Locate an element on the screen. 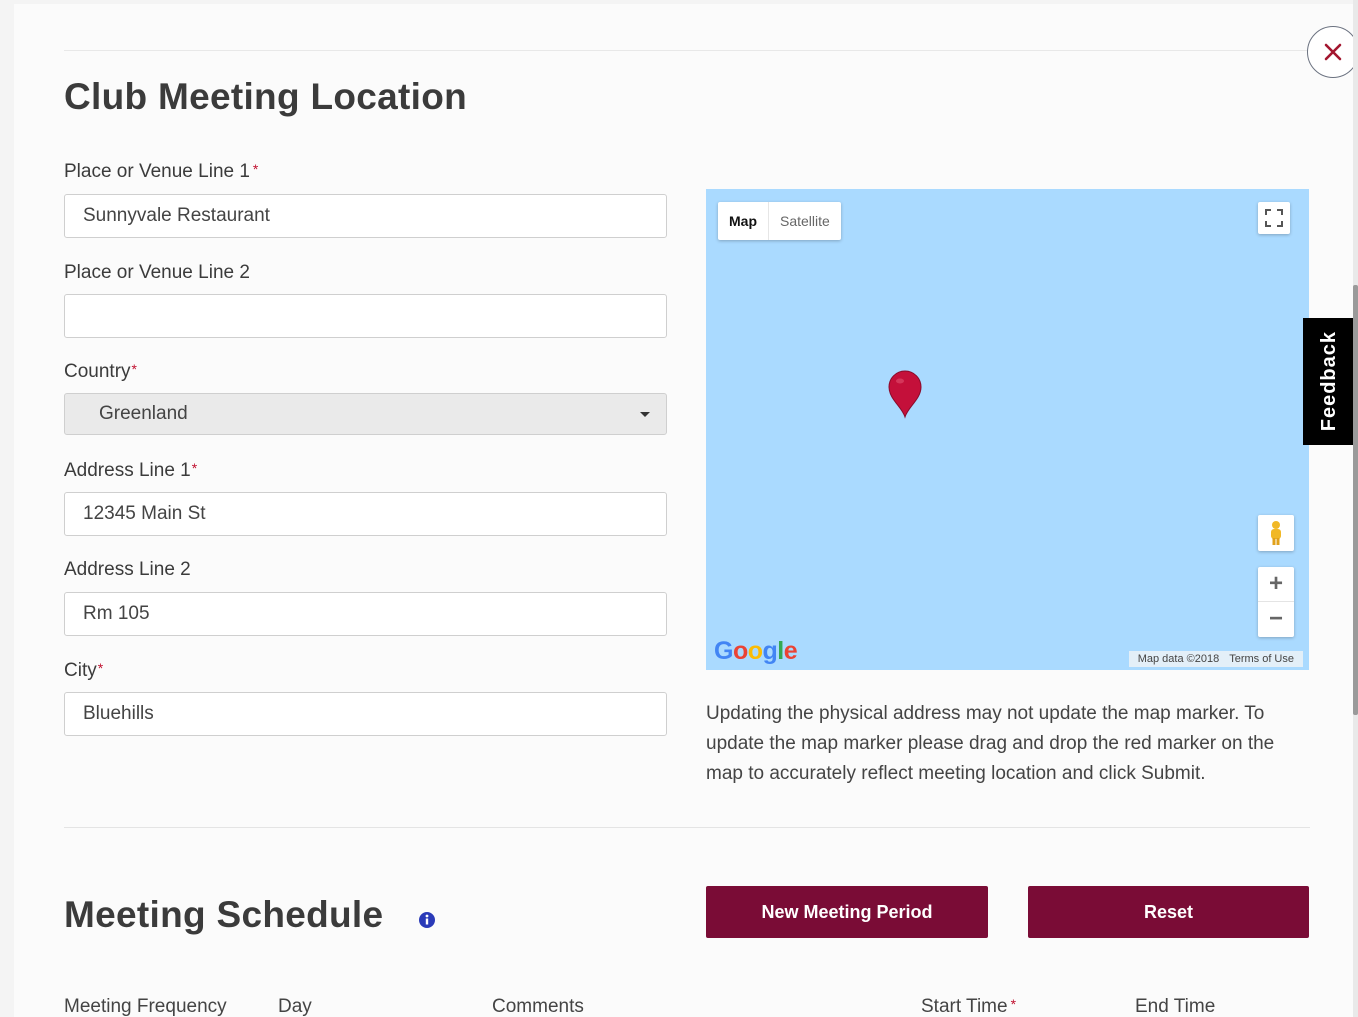 This screenshot has height=1017, width=1358. close-icon is located at coordinates (1333, 52).